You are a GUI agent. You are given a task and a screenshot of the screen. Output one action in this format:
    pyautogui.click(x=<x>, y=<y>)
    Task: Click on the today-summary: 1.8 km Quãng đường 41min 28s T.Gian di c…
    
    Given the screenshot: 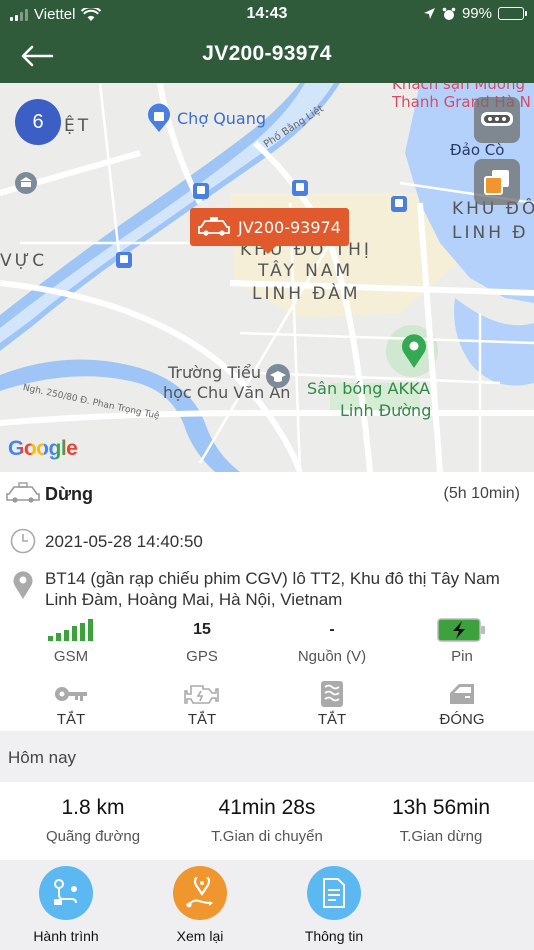 What is the action you would take?
    pyautogui.click(x=267, y=821)
    